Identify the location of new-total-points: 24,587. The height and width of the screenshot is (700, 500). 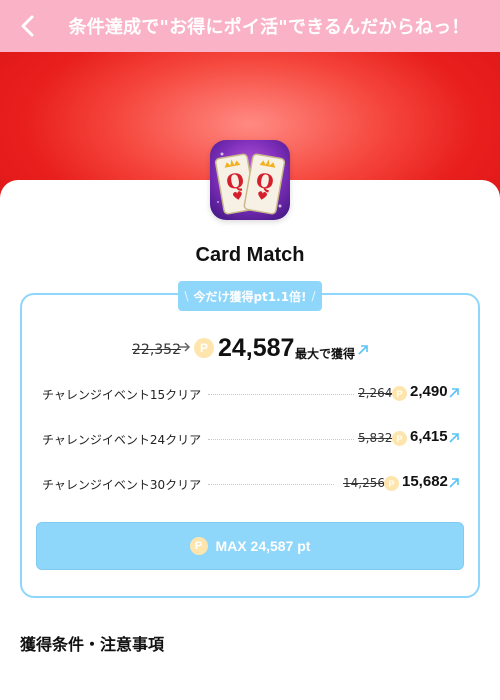
(256, 348).